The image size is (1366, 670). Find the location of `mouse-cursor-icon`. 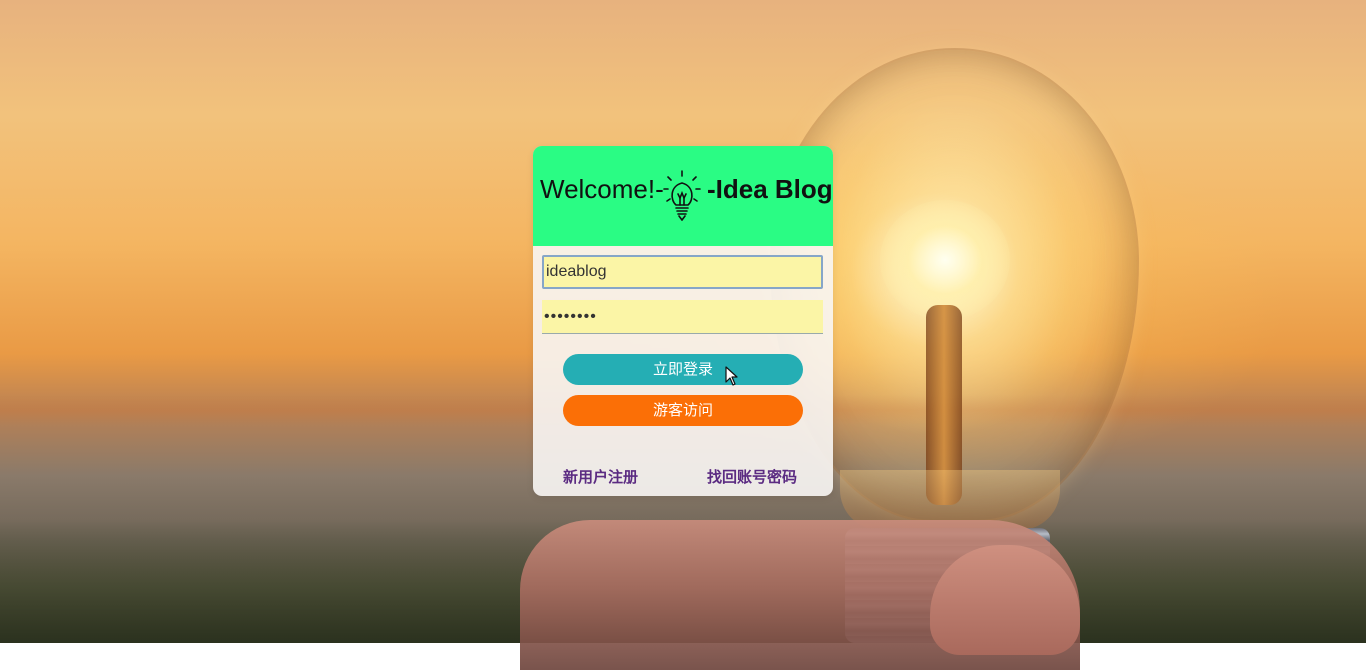

mouse-cursor-icon is located at coordinates (731, 376).